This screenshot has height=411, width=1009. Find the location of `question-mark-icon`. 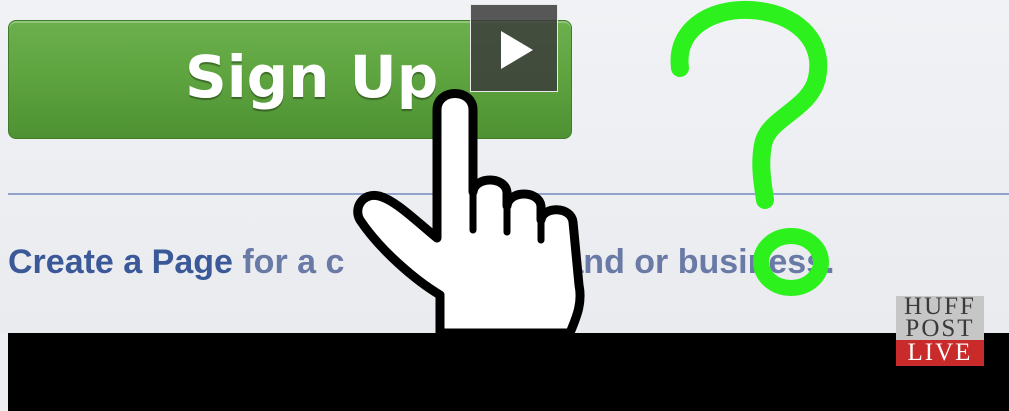

question-mark-icon is located at coordinates (749, 148).